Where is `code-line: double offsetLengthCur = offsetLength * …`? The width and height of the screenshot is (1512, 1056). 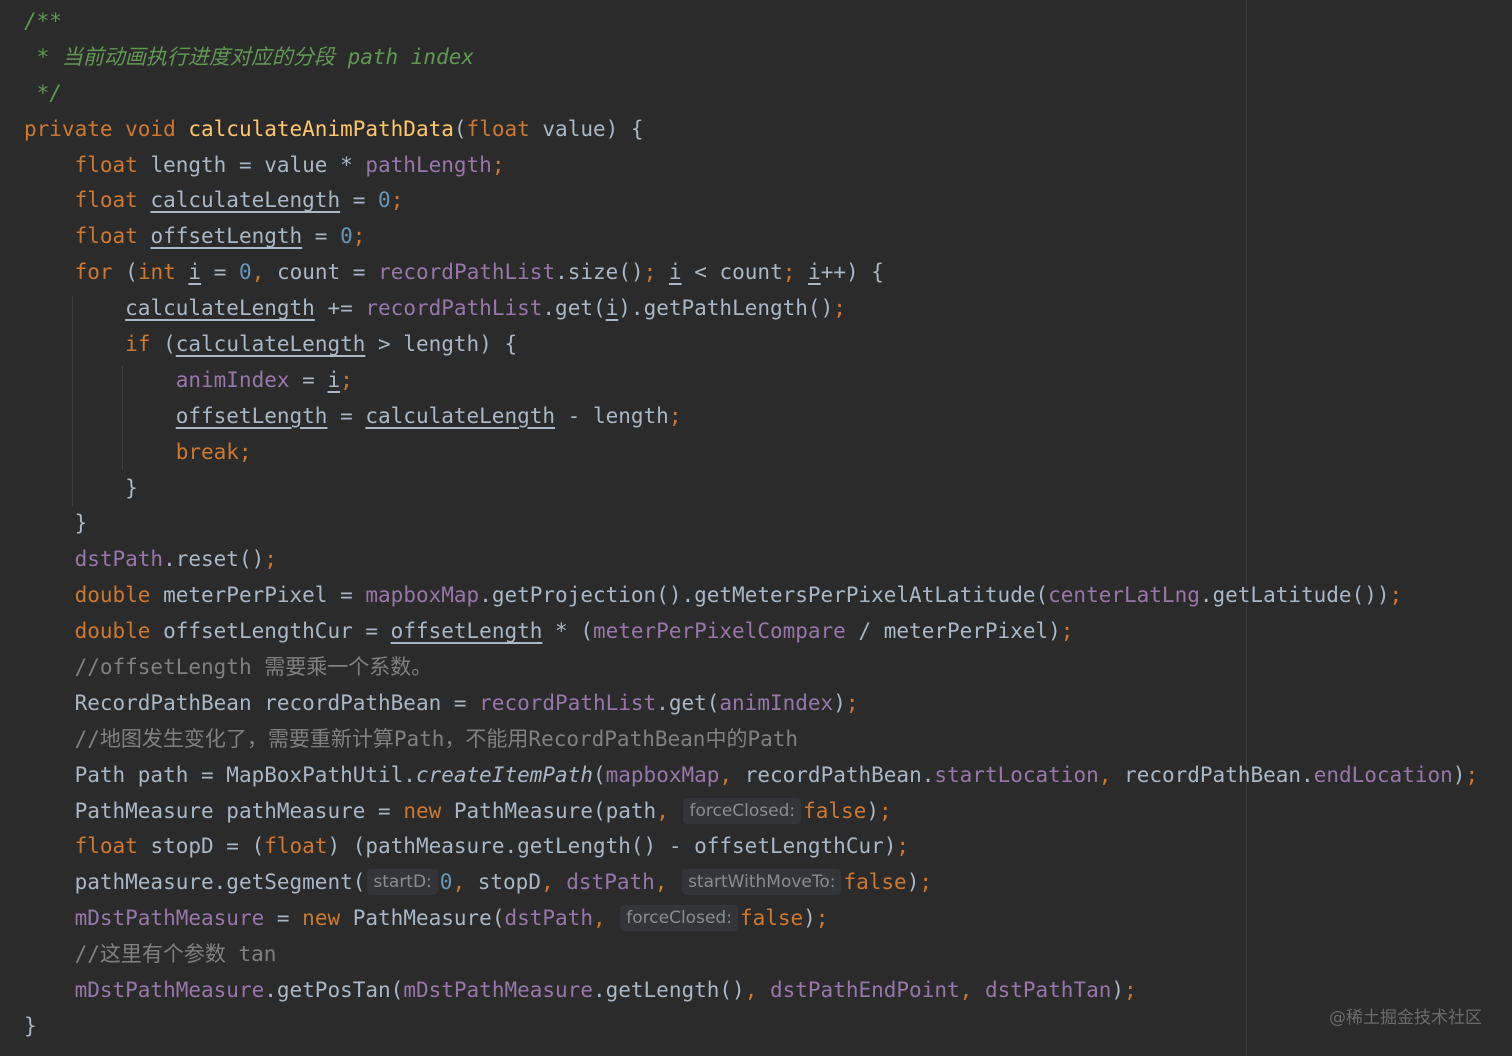
code-line: double offsetLengthCur = offsetLength * … is located at coordinates (751, 632).